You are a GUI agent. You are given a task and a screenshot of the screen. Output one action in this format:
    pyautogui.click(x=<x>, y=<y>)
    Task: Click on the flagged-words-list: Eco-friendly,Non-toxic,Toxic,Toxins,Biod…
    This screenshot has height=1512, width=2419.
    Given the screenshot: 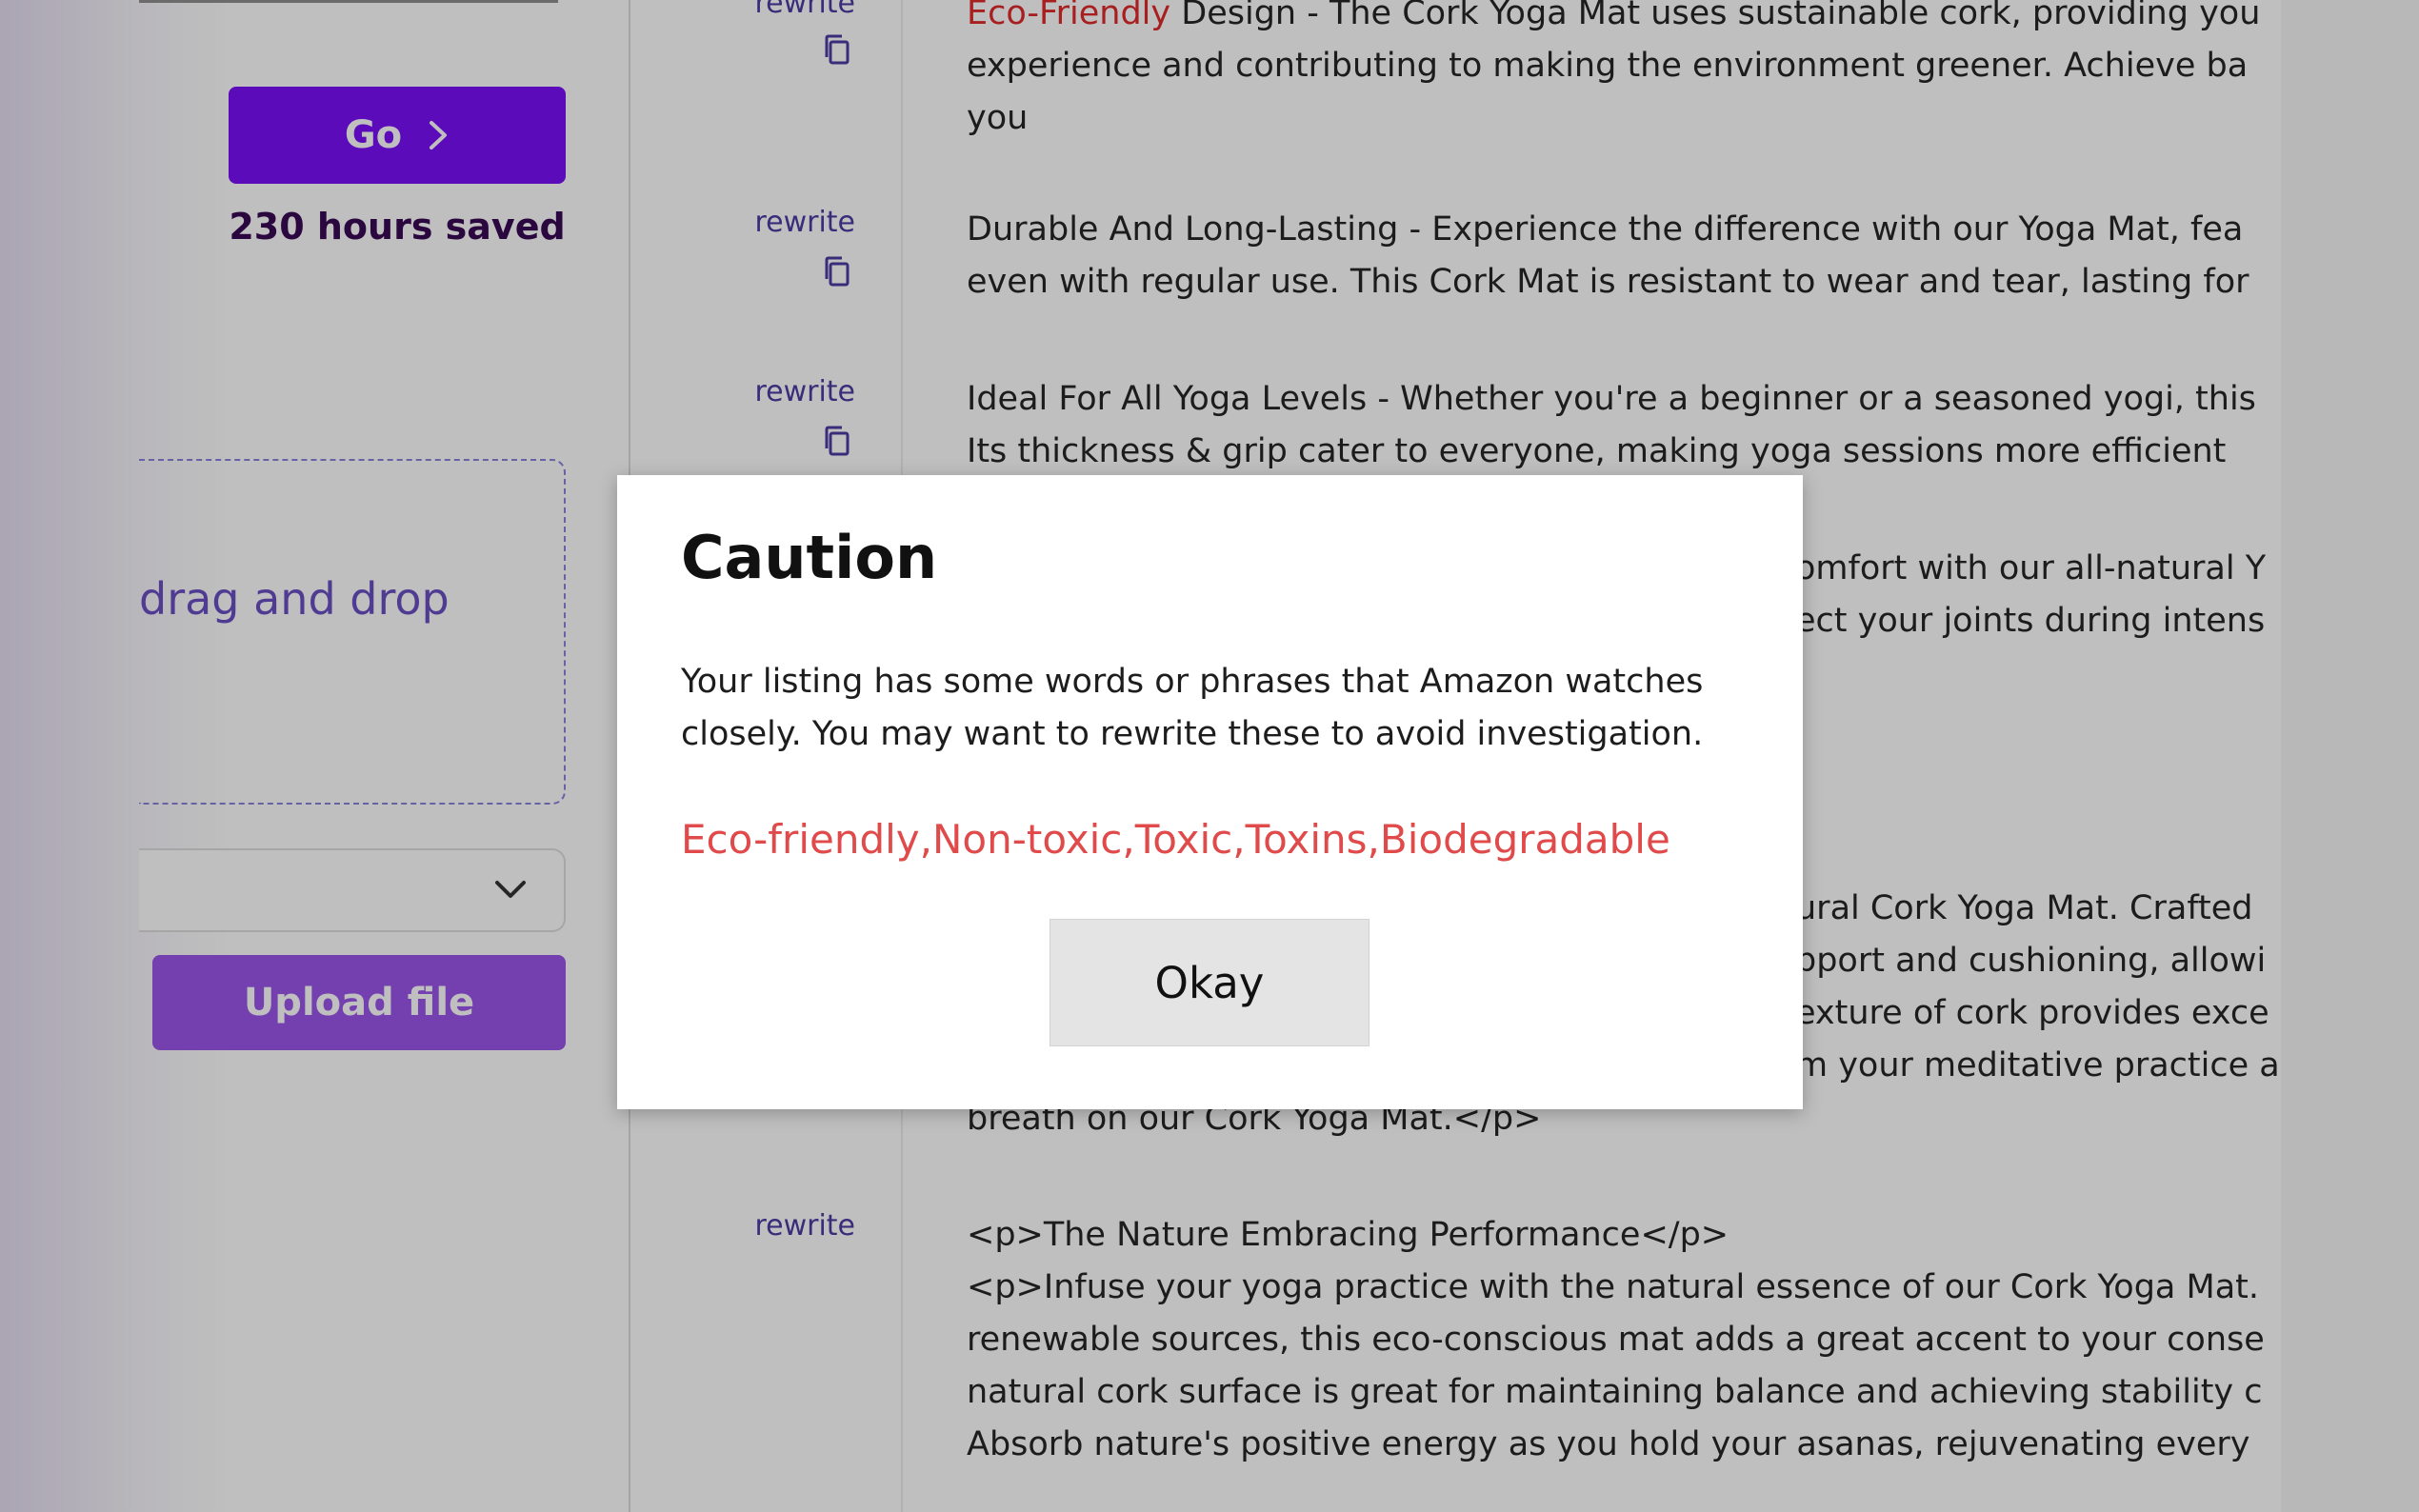 What is the action you would take?
    pyautogui.click(x=1175, y=839)
    